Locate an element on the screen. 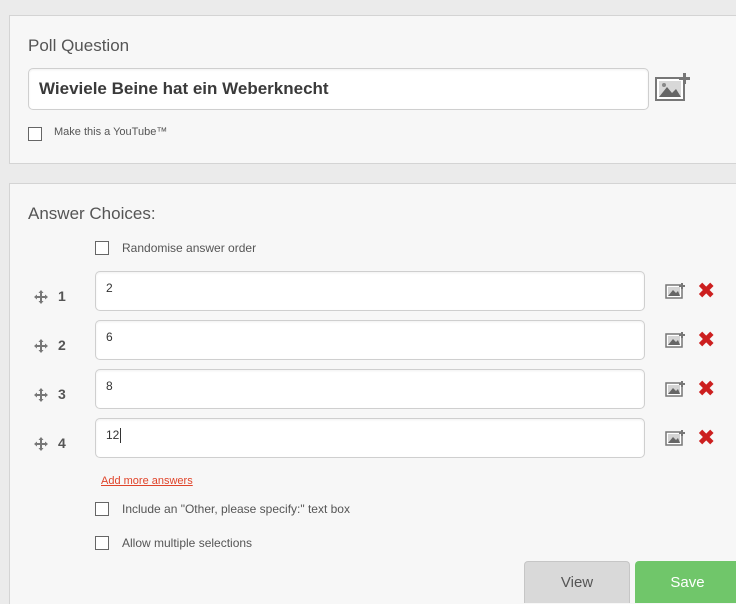  answer-input: 6 is located at coordinates (370, 340).